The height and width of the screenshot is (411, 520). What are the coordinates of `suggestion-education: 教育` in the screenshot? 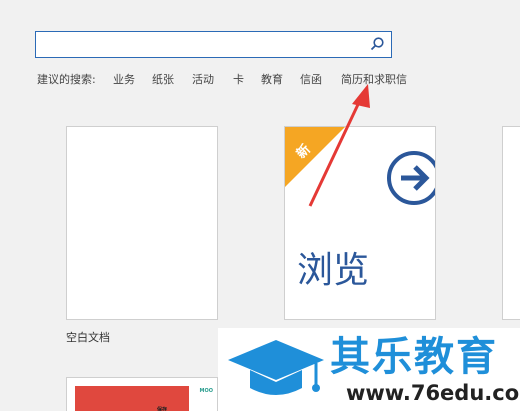 It's located at (272, 80).